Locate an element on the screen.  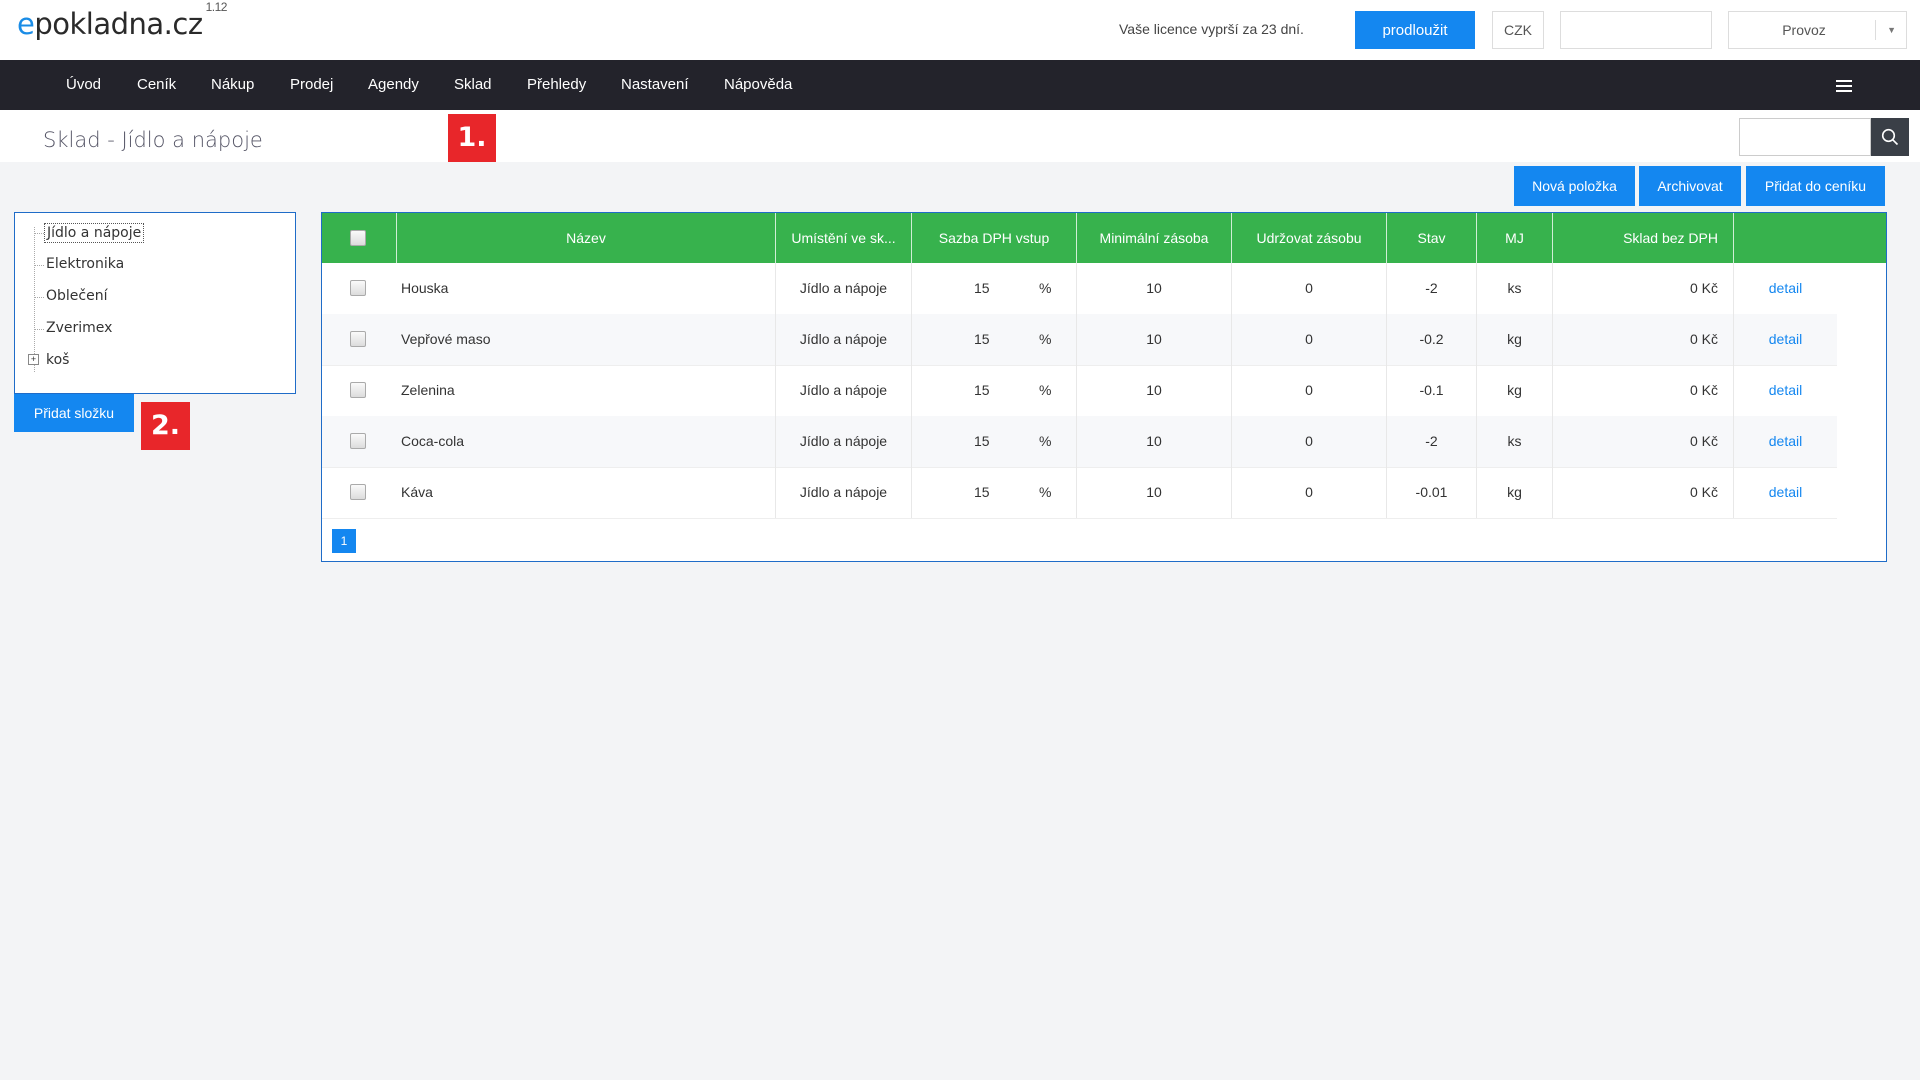
column-header-unit: MJ is located at coordinates (1515, 238).